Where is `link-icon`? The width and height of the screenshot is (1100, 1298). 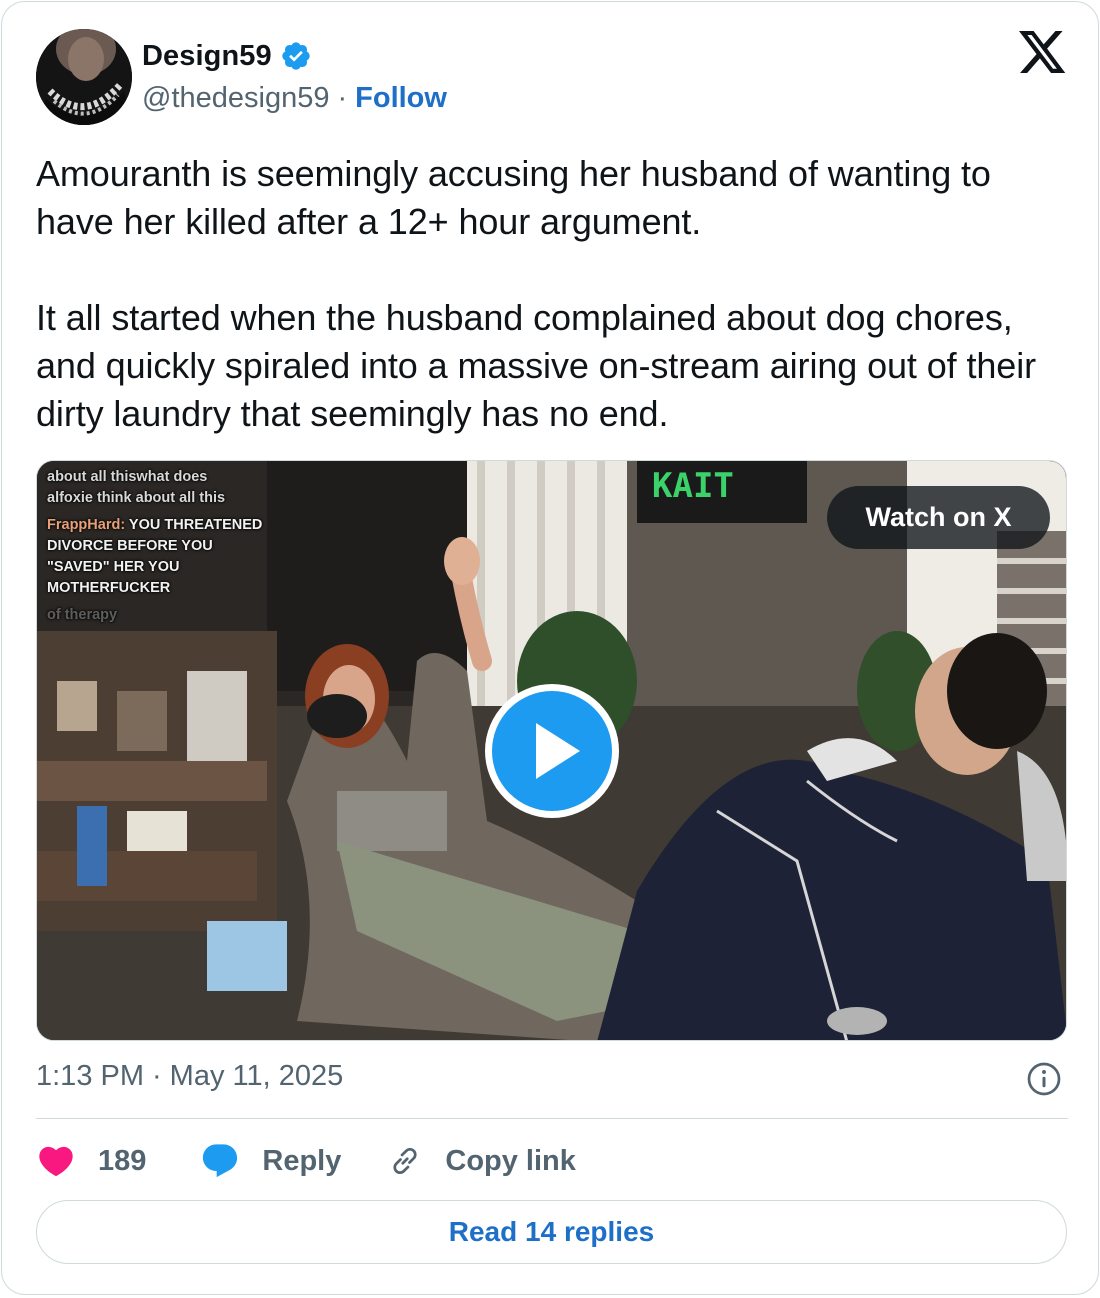 link-icon is located at coordinates (405, 1161).